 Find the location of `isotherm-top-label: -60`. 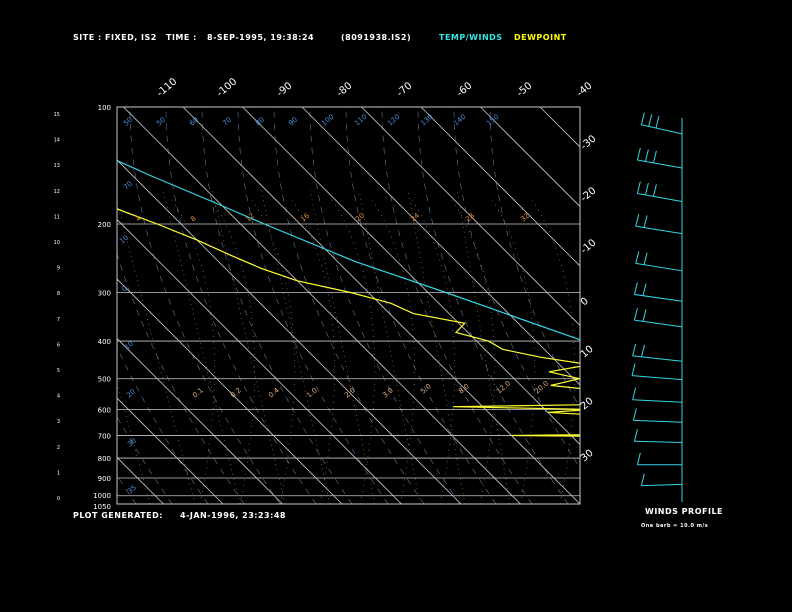

isotherm-top-label: -60 is located at coordinates (465, 89).